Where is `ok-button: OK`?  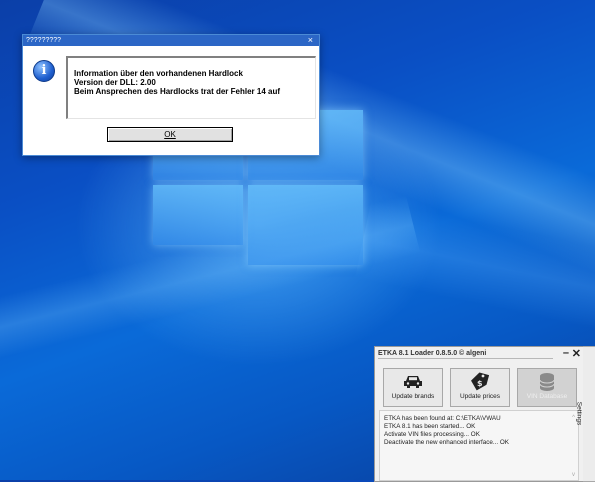
ok-button: OK is located at coordinates (170, 134).